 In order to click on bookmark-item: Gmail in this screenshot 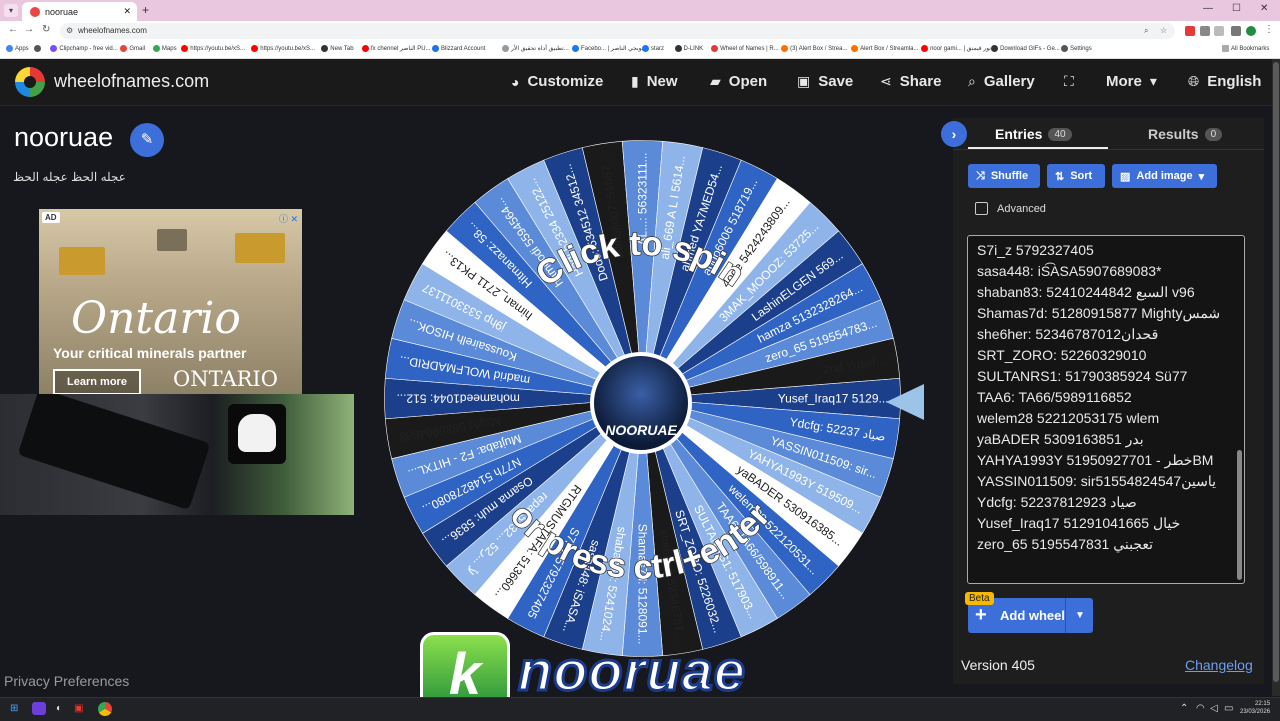, I will do `click(132, 48)`.